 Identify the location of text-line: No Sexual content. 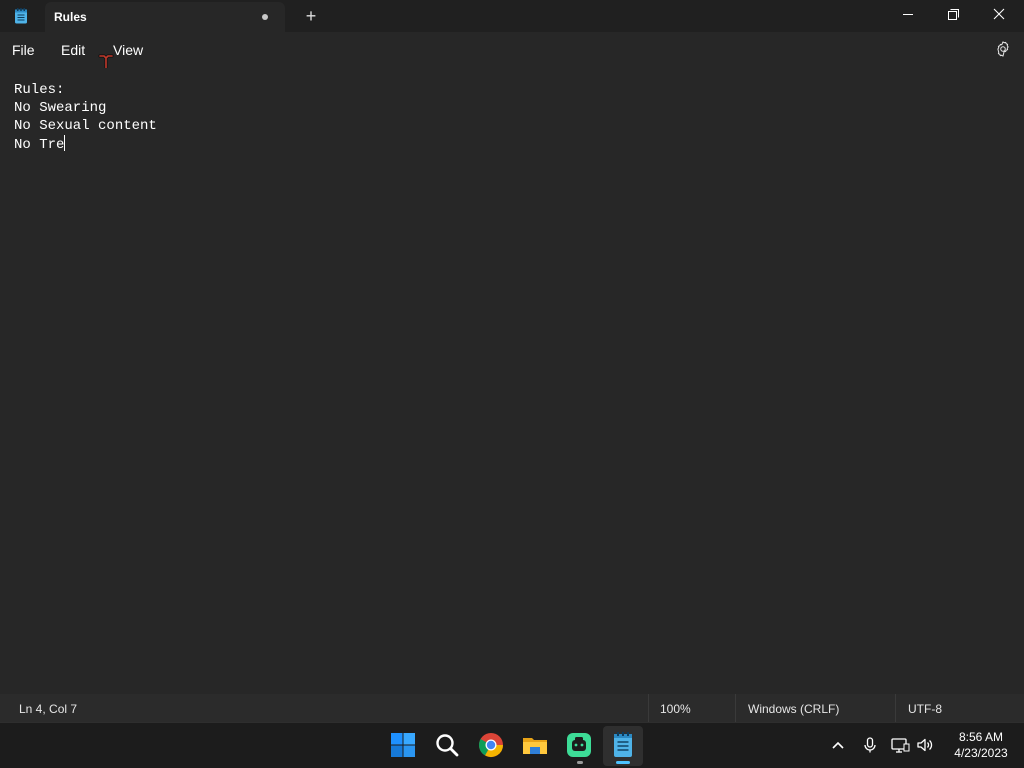
(85, 126).